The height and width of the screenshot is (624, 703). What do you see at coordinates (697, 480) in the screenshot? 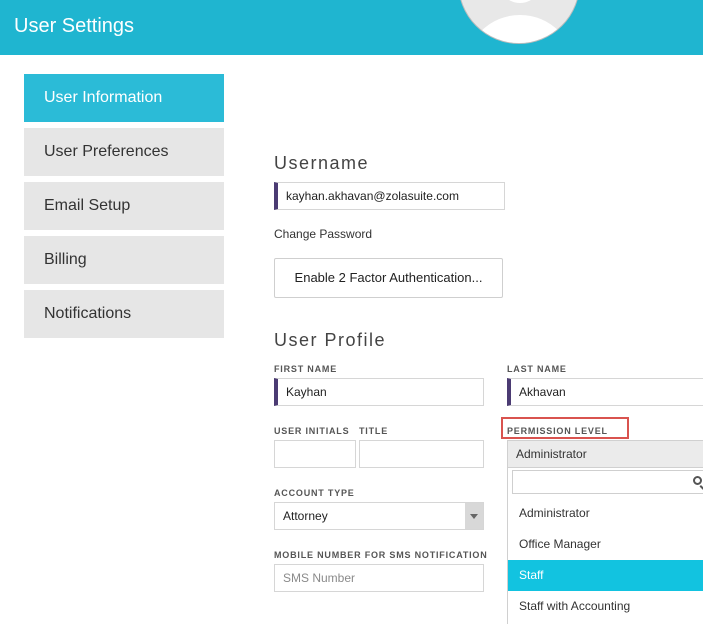
I see `search-icon` at bounding box center [697, 480].